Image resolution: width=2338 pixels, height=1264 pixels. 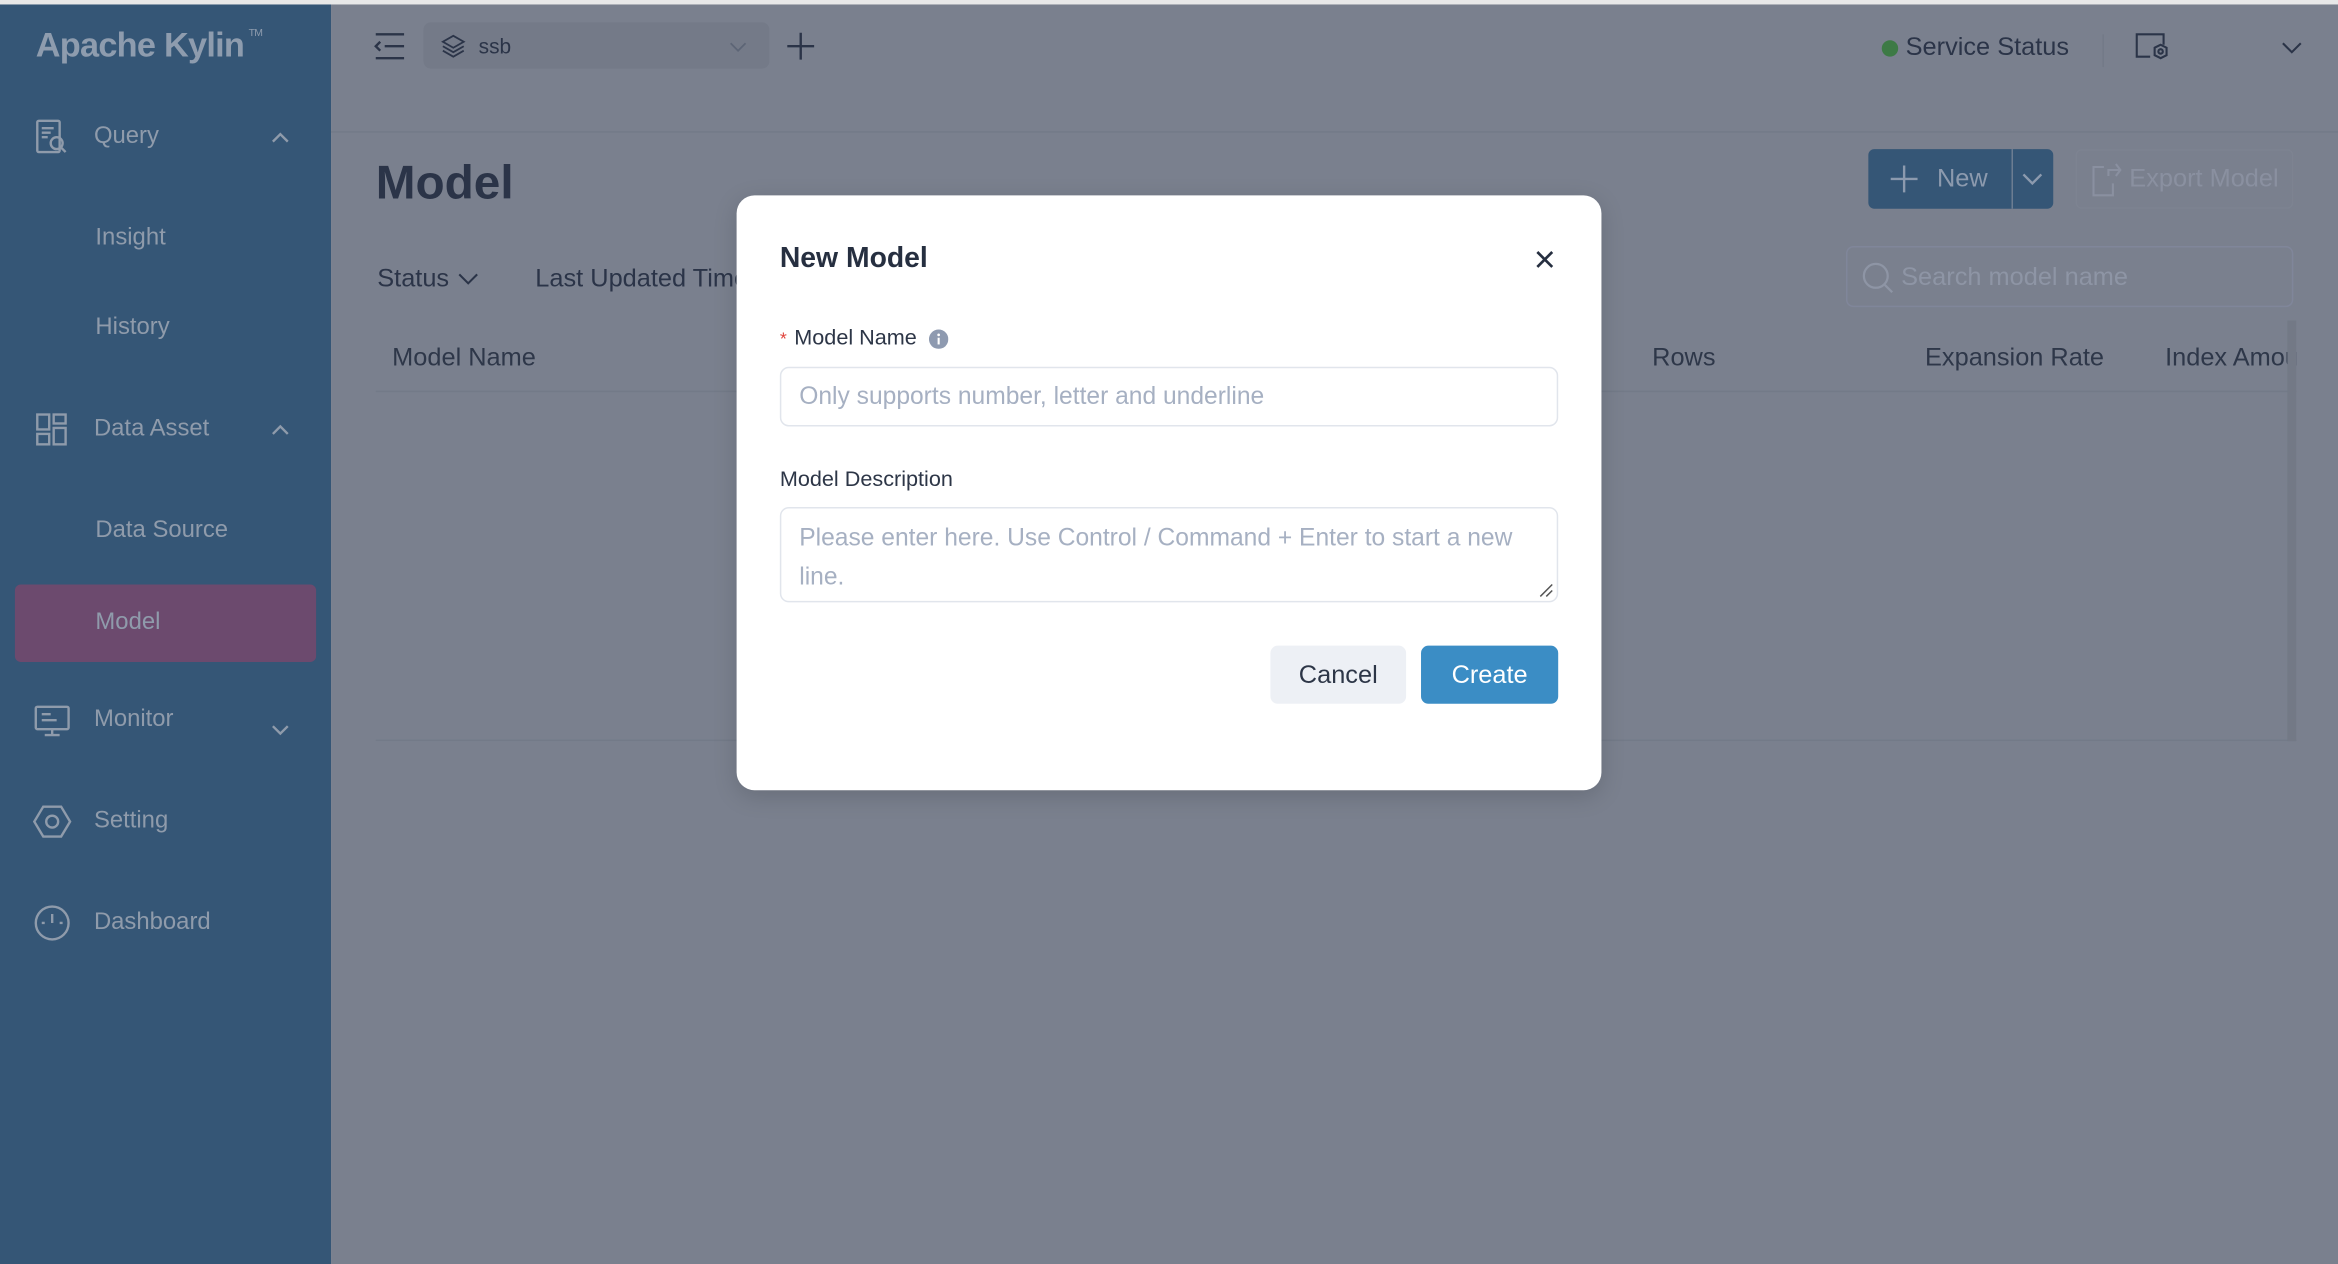 What do you see at coordinates (1169, 396) in the screenshot?
I see `model-name-input` at bounding box center [1169, 396].